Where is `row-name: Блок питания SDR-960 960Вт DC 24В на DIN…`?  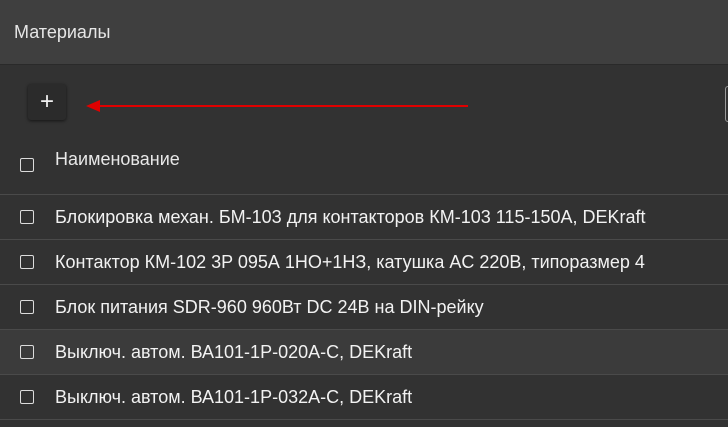
row-name: Блок питания SDR-960 960Вт DC 24В на DIN… is located at coordinates (269, 307).